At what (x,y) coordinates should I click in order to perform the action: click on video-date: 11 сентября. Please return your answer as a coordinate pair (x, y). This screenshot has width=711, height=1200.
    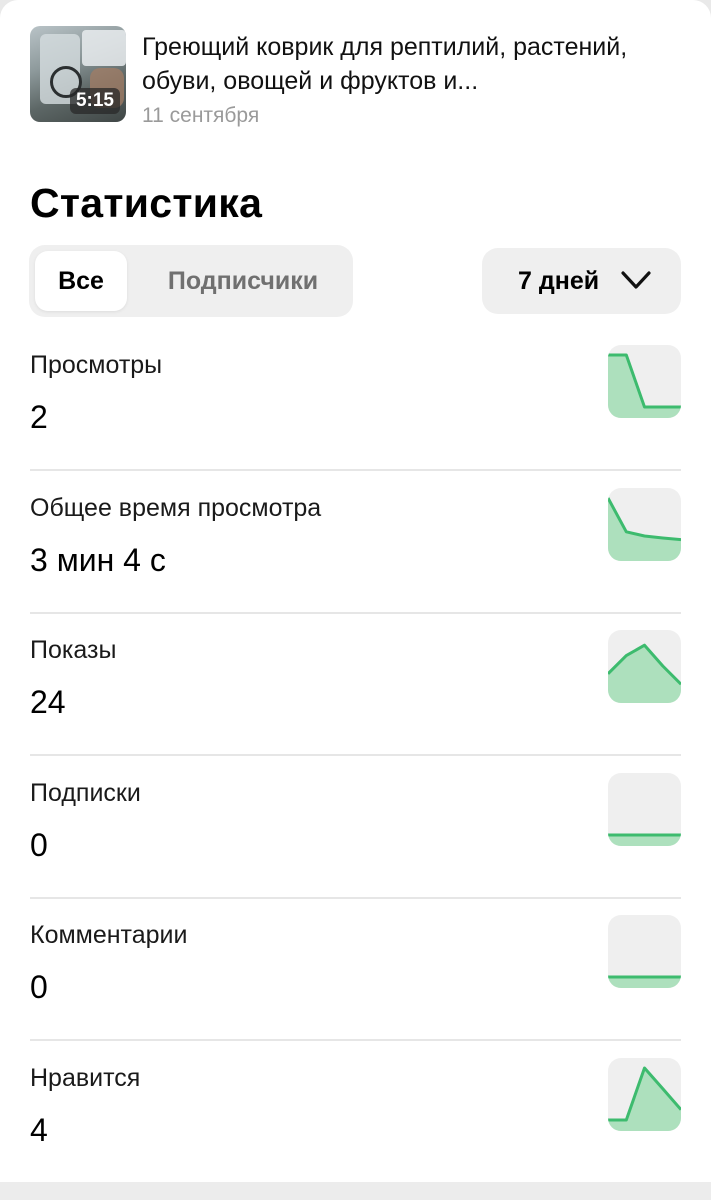
    Looking at the image, I should click on (201, 115).